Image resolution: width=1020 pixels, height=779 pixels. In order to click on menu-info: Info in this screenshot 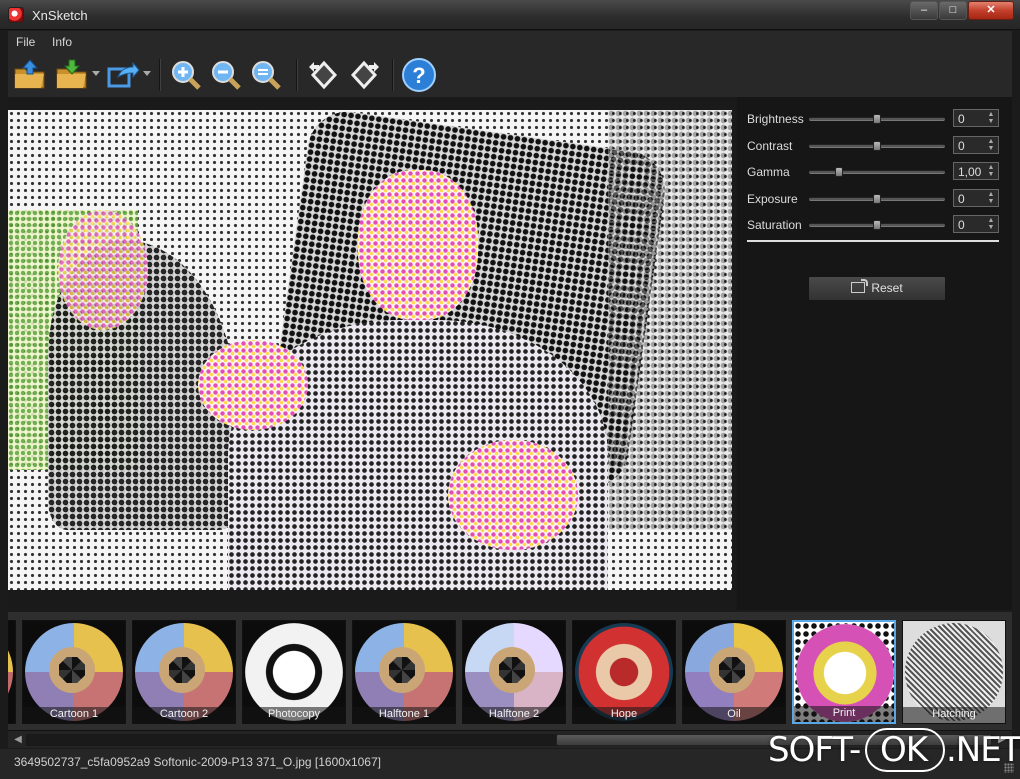, I will do `click(62, 42)`.